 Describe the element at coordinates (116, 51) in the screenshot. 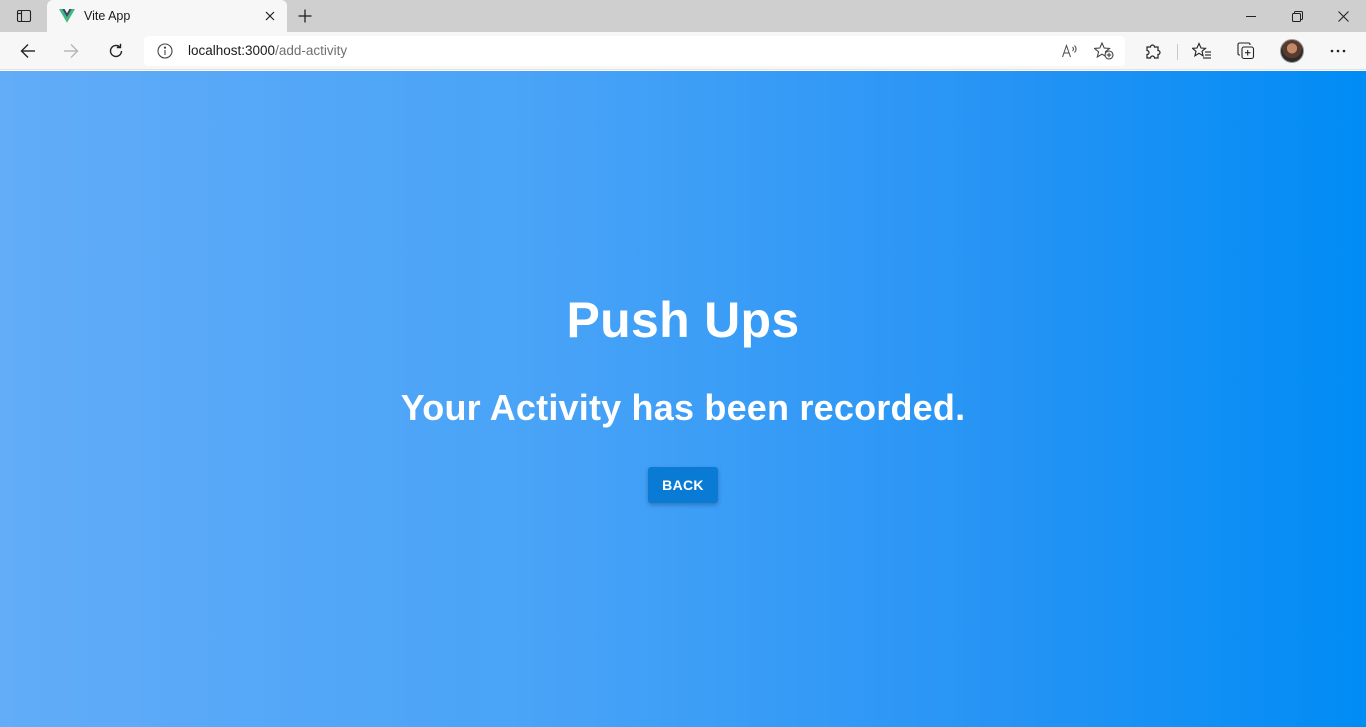

I see `refresh-icon` at that location.